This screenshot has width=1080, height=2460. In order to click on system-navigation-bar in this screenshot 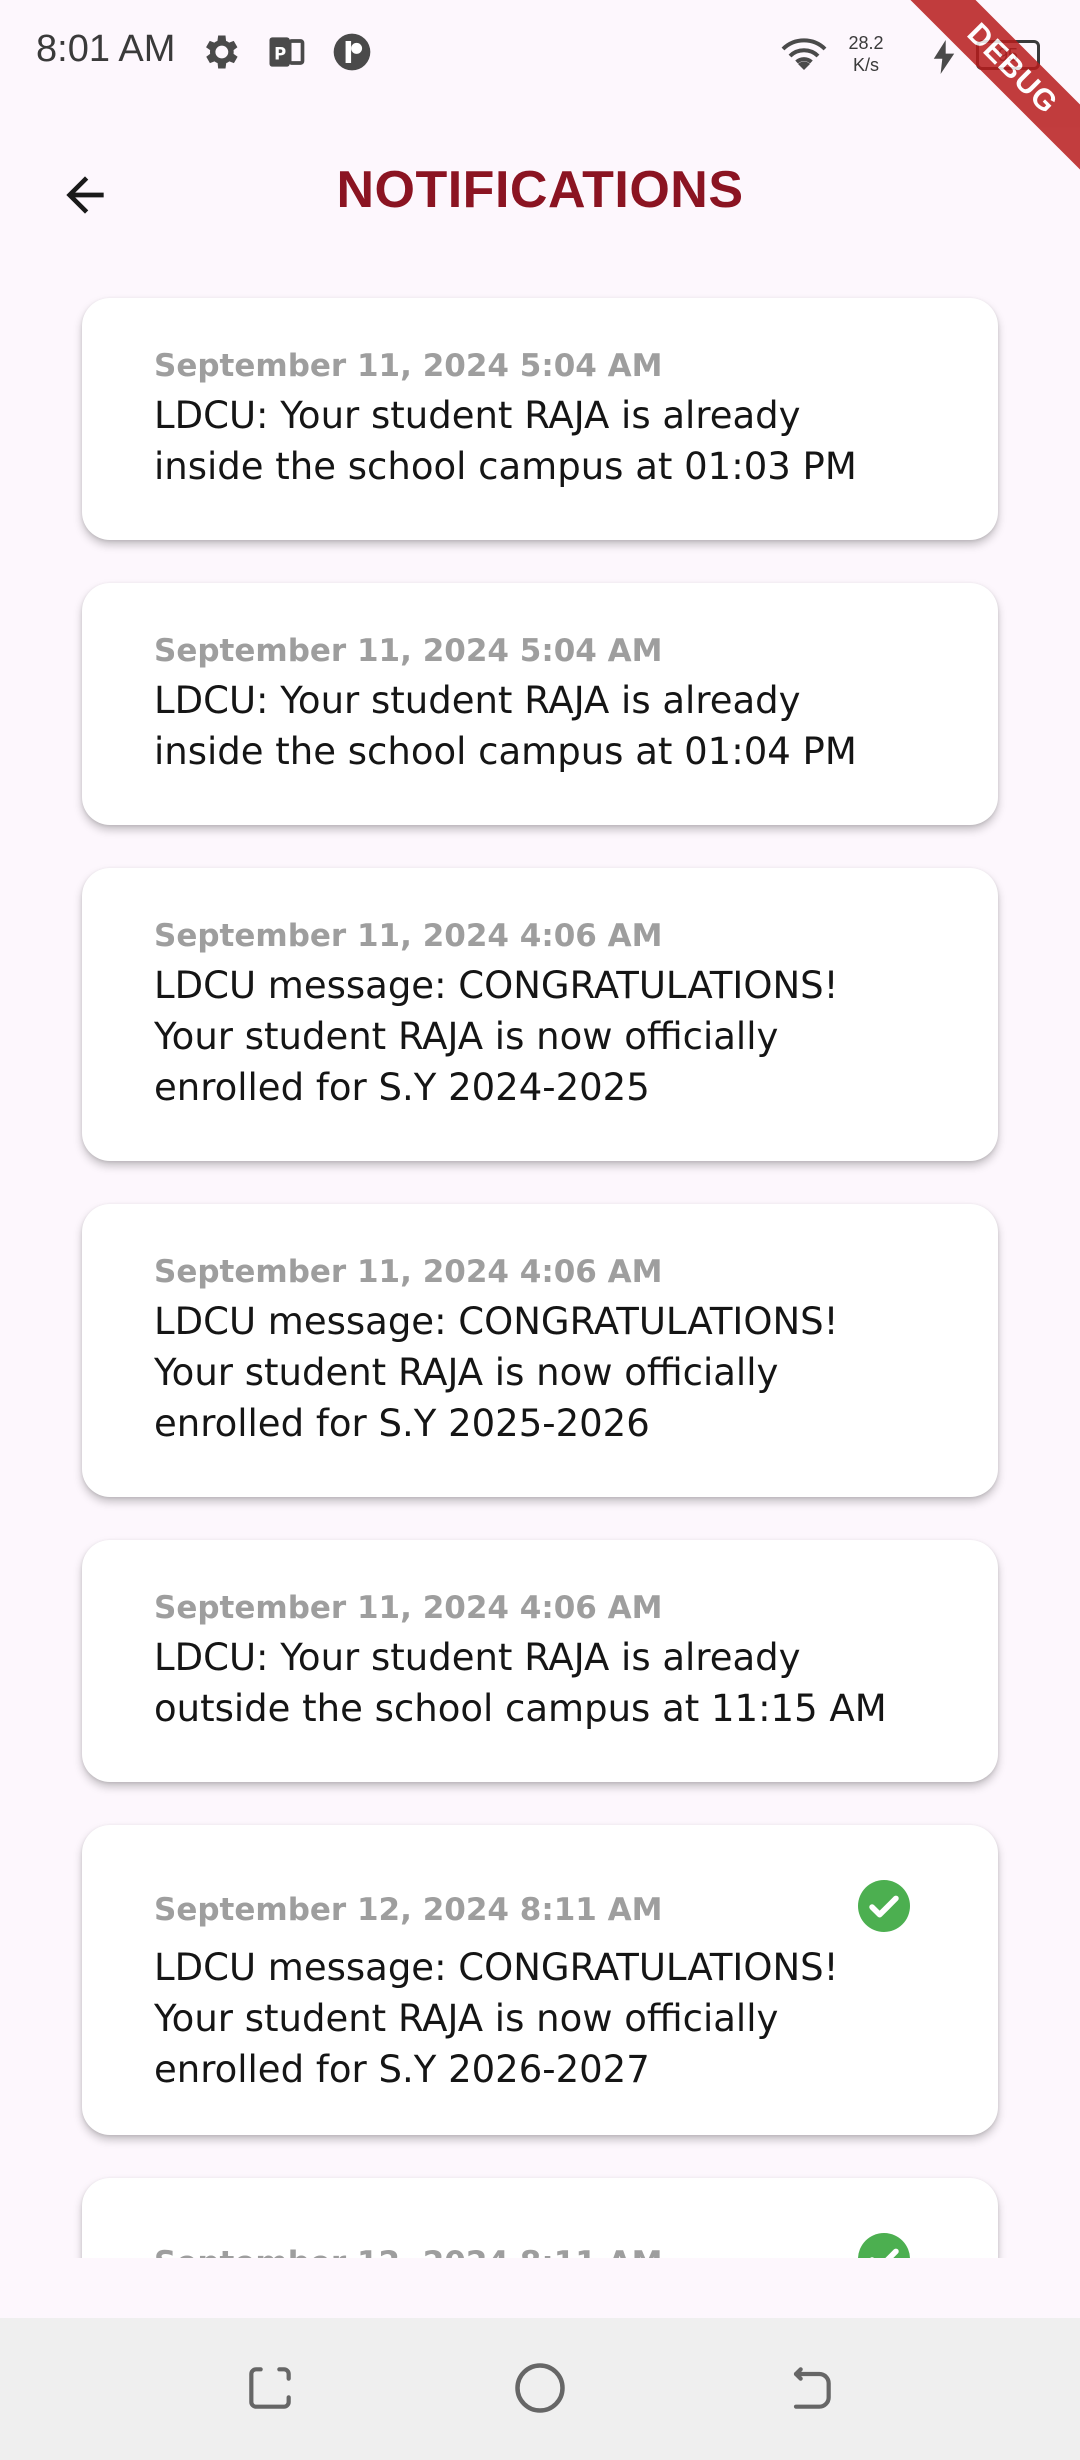, I will do `click(540, 2389)`.